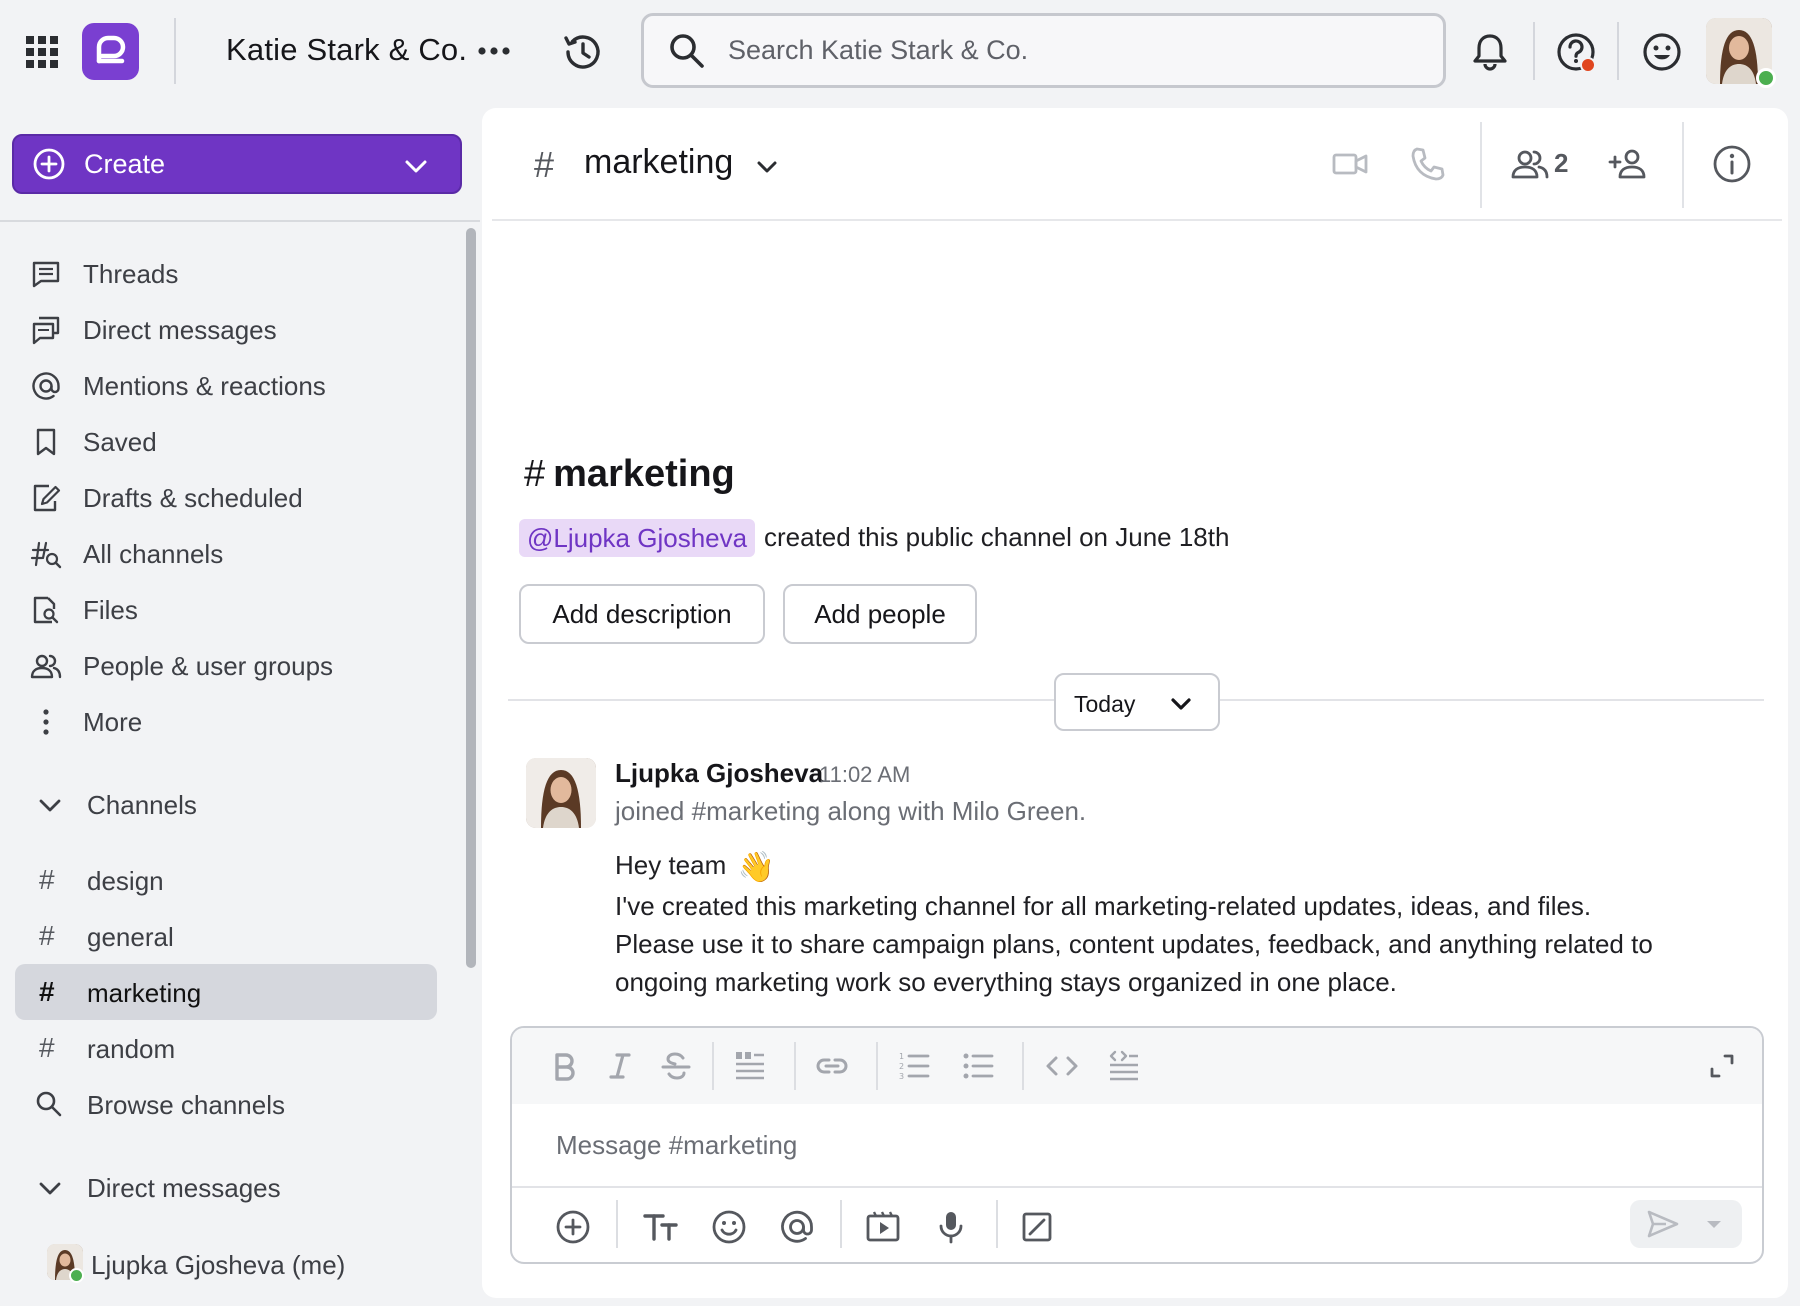 The width and height of the screenshot is (1800, 1306). Describe the element at coordinates (719, 773) in the screenshot. I see `message-author: Ljupka Gjosheva` at that location.